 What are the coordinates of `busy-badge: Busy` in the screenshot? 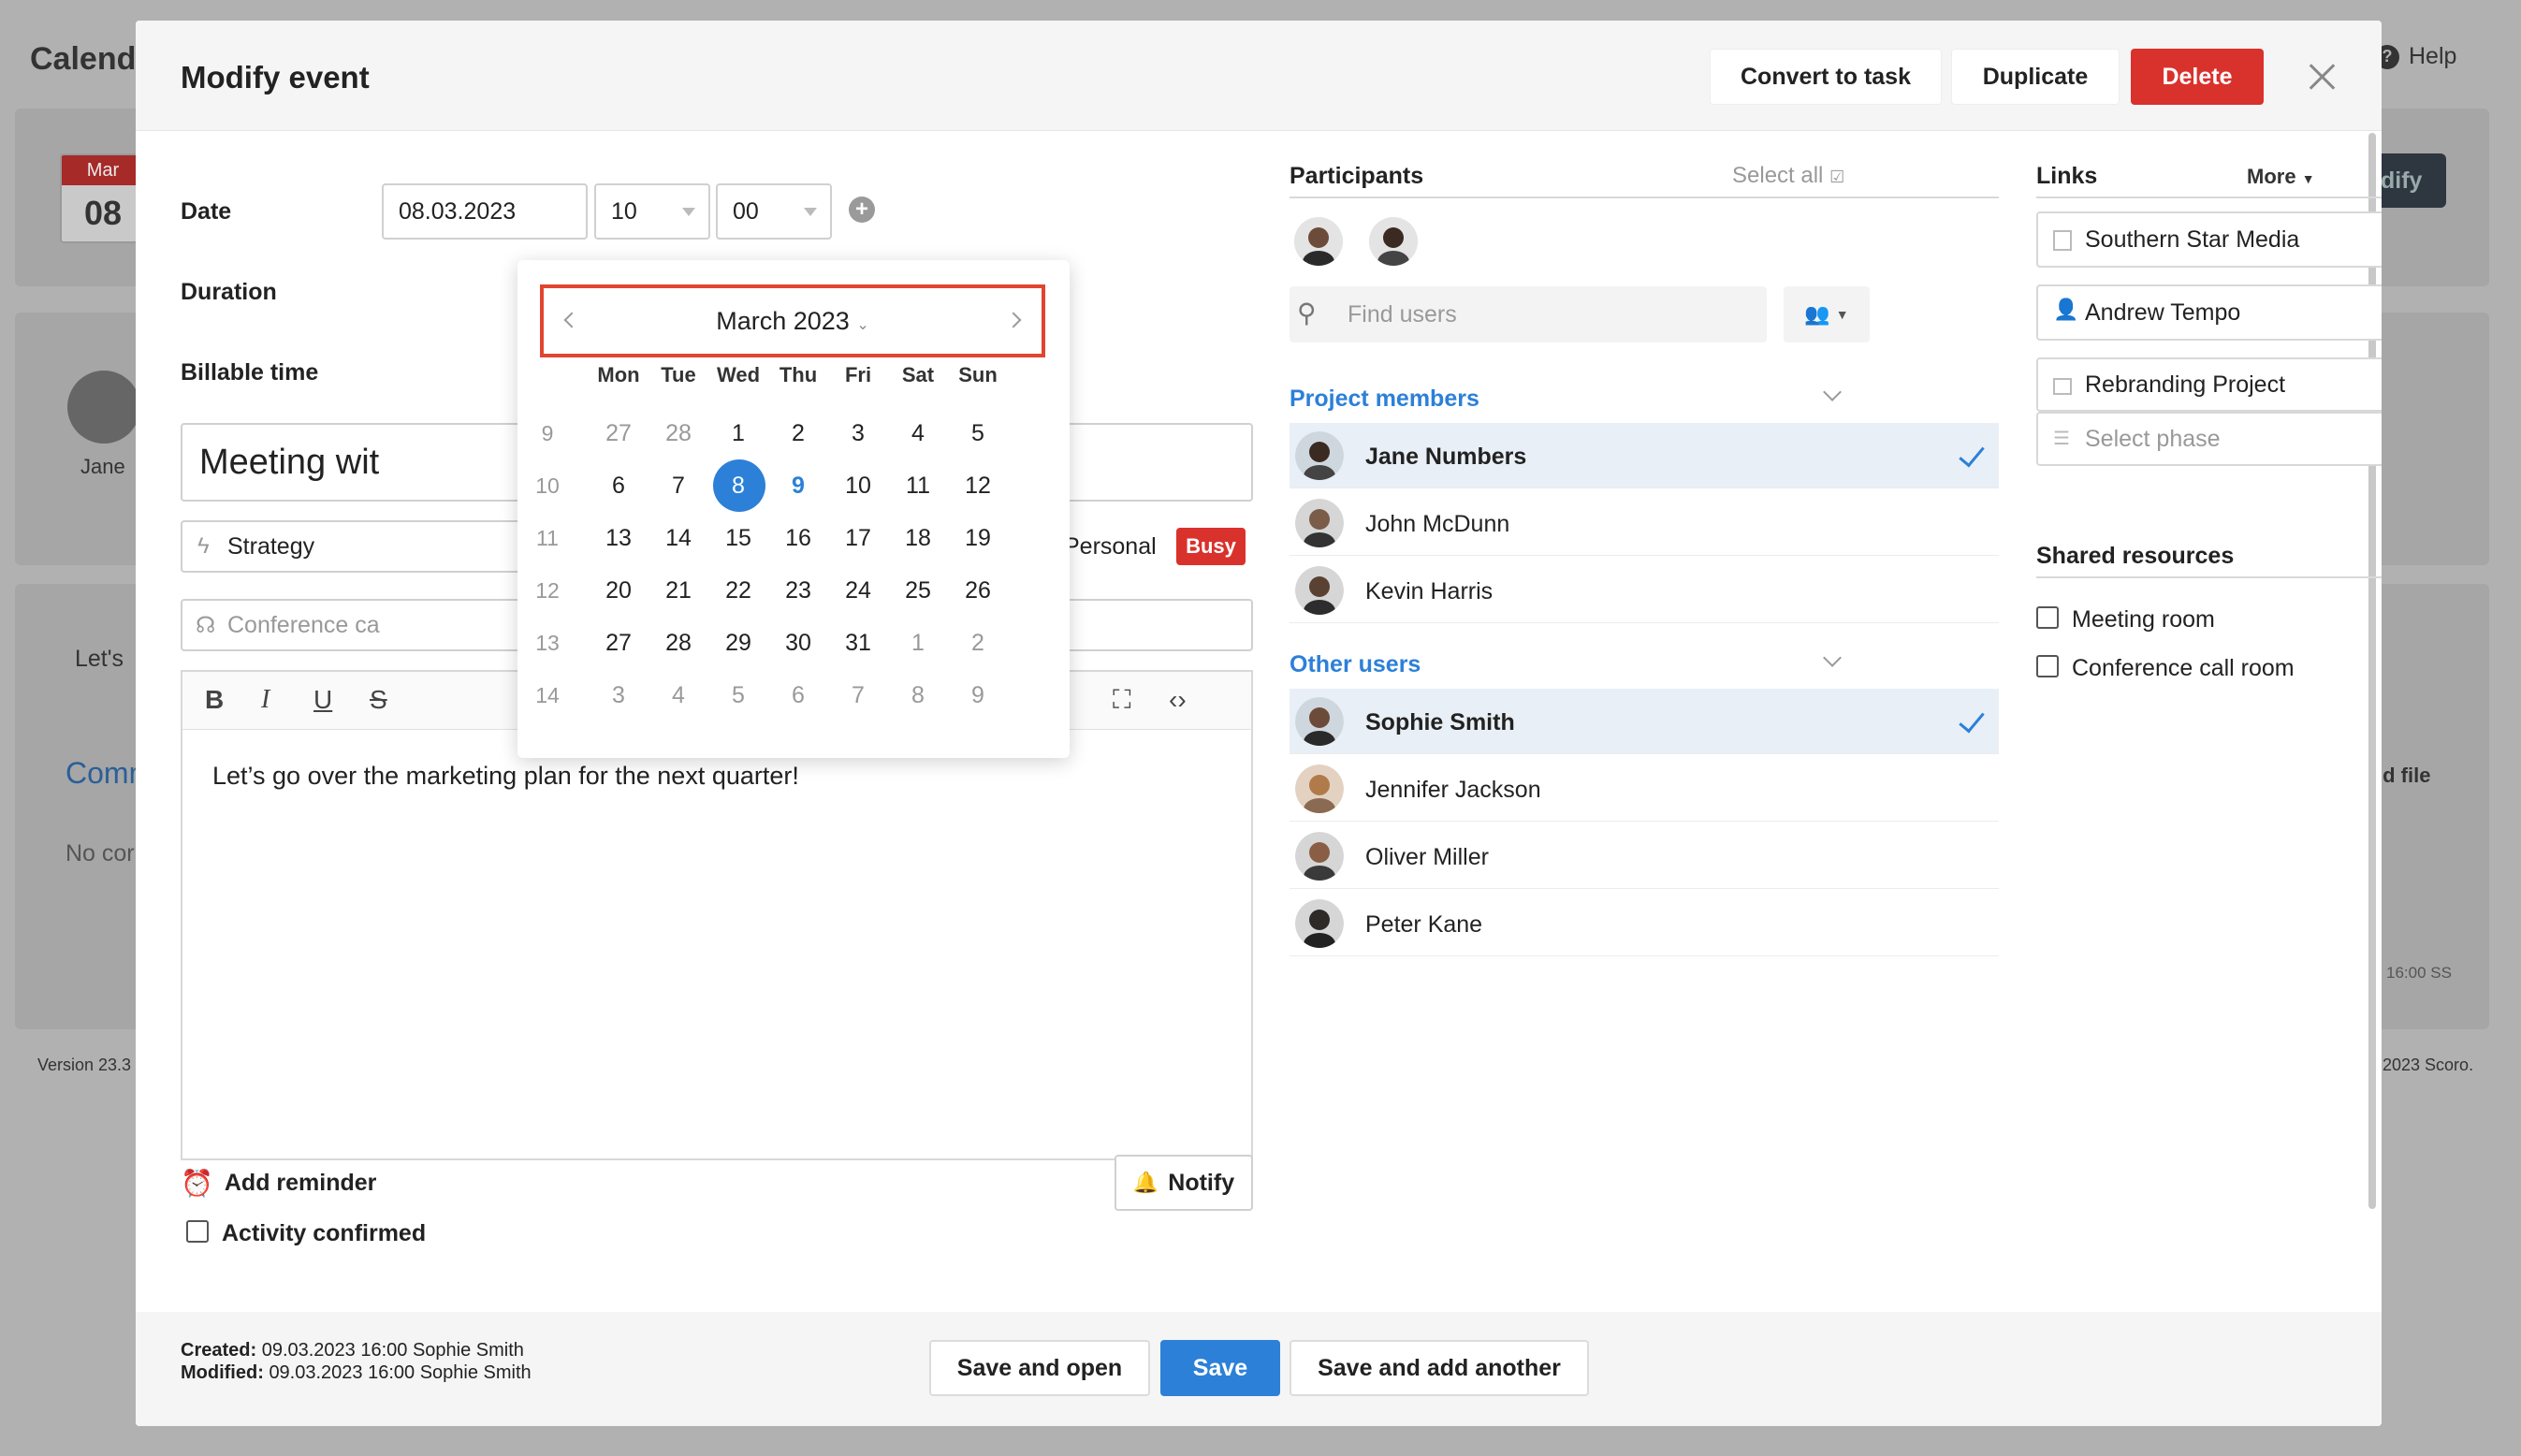 It's located at (1211, 546).